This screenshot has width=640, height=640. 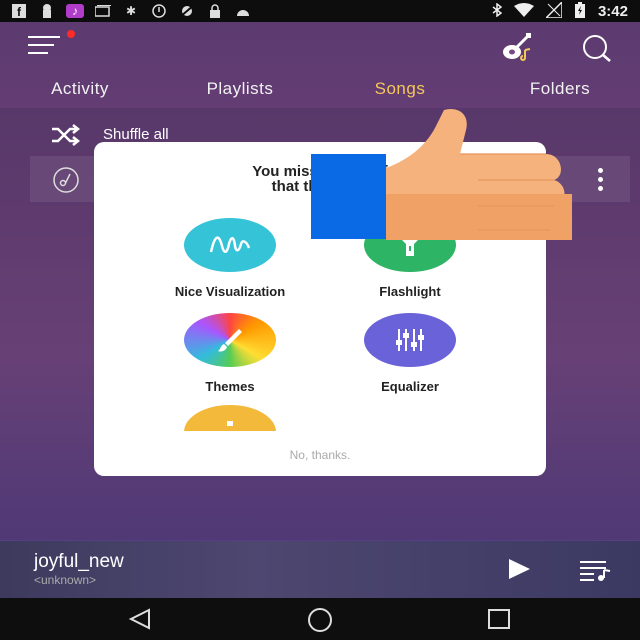 What do you see at coordinates (71, 34) in the screenshot?
I see `notification-dot` at bounding box center [71, 34].